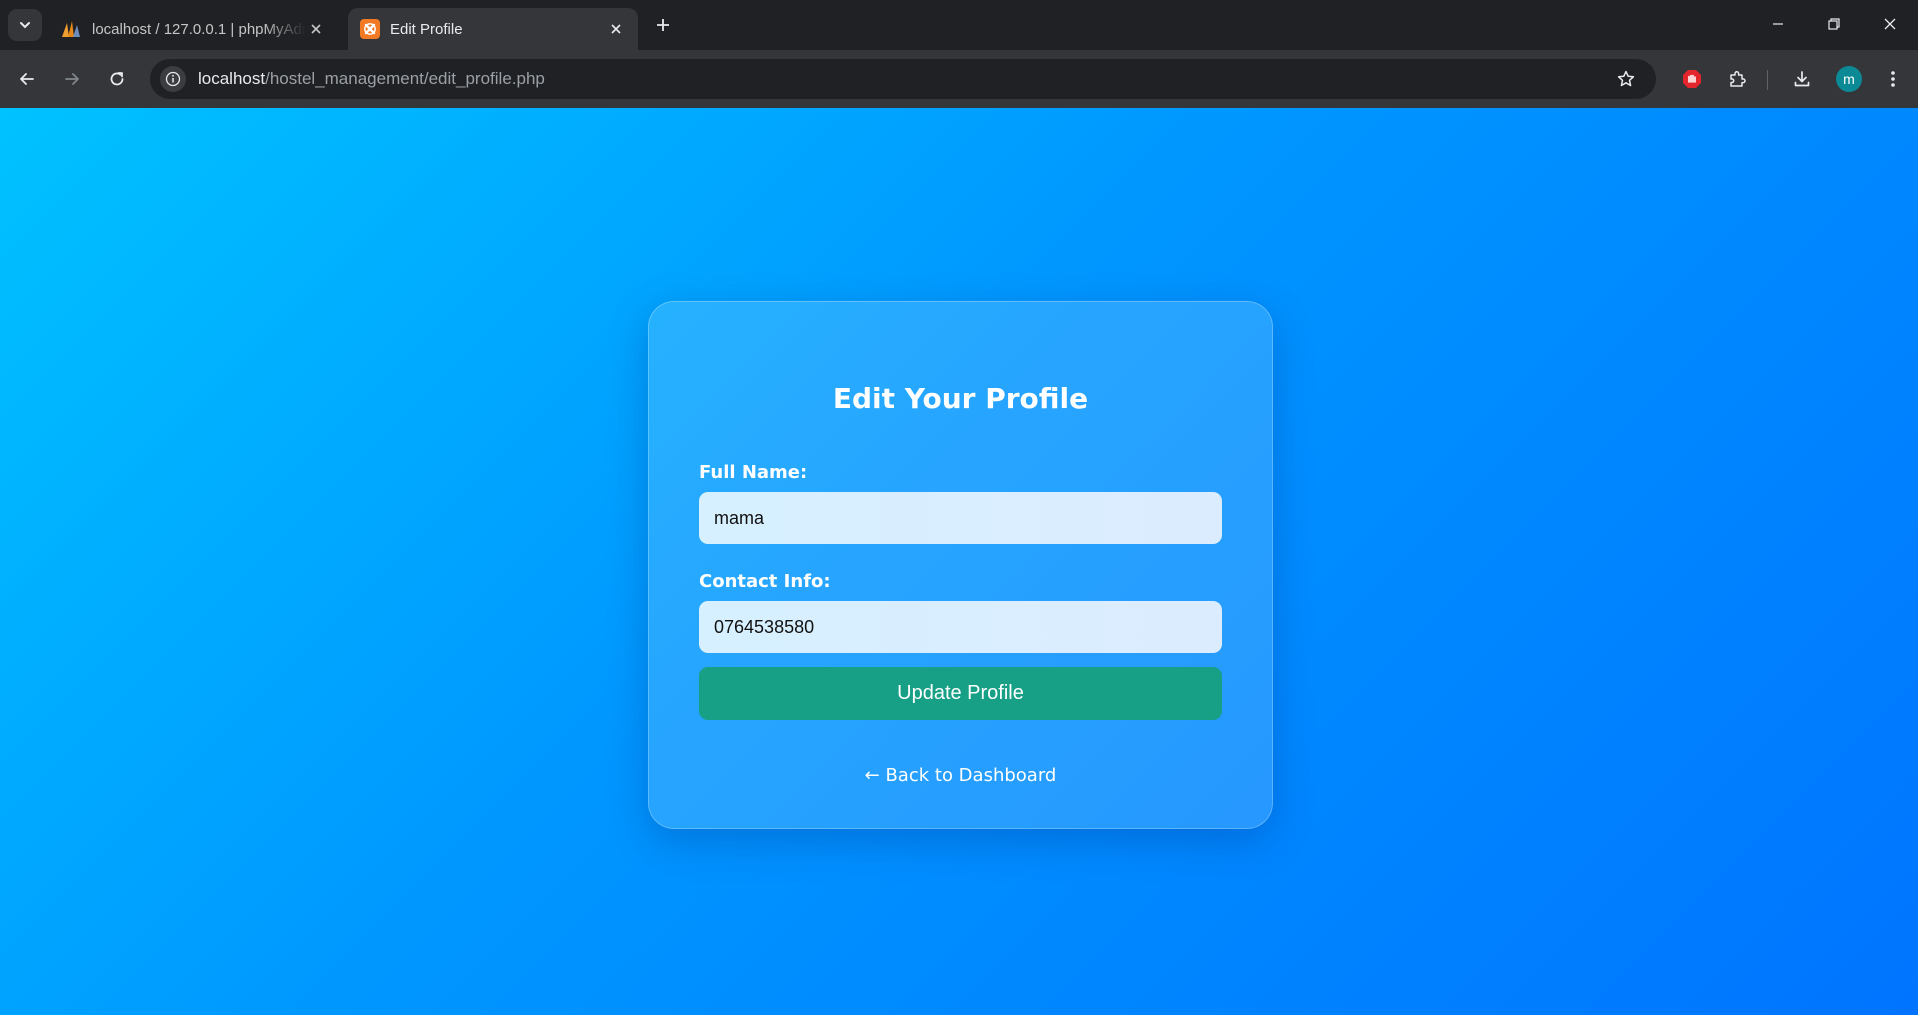 The image size is (1918, 1015). I want to click on arrow-right-icon, so click(72, 79).